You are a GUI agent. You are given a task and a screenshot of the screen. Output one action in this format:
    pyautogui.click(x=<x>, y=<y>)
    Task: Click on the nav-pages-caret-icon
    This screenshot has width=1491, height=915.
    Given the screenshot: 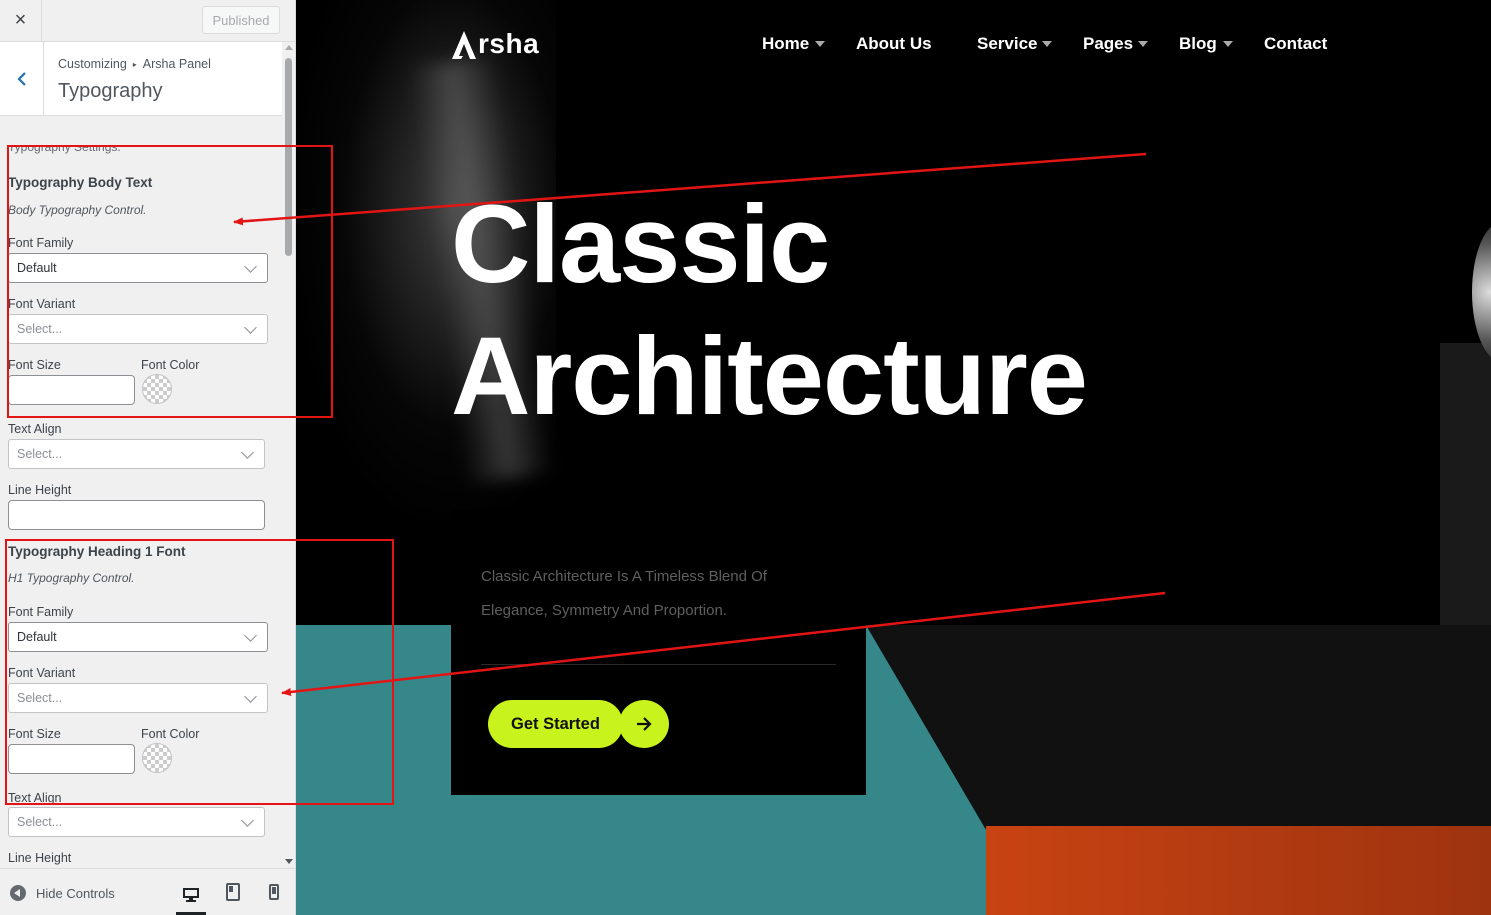 What is the action you would take?
    pyautogui.click(x=1143, y=44)
    